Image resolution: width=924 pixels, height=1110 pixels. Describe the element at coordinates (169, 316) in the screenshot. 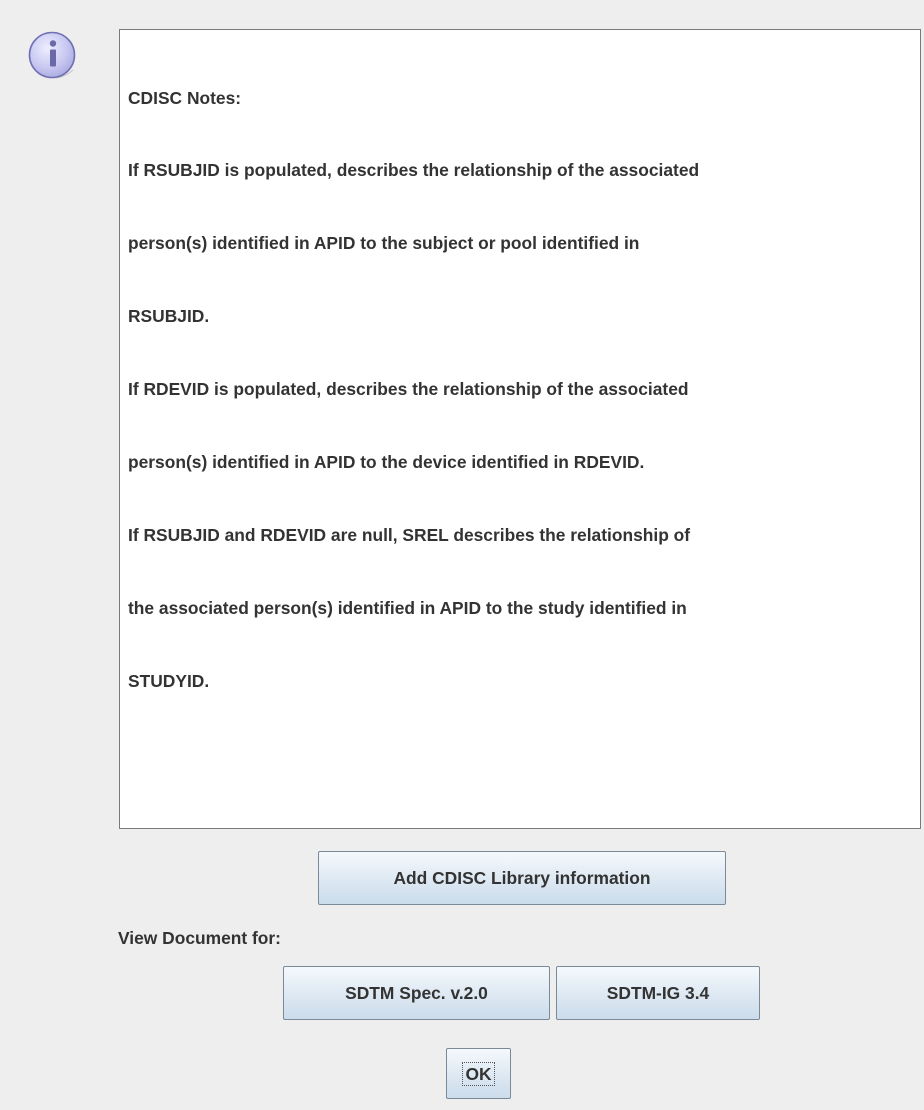

I see `notes-line: RSUBJID.` at that location.